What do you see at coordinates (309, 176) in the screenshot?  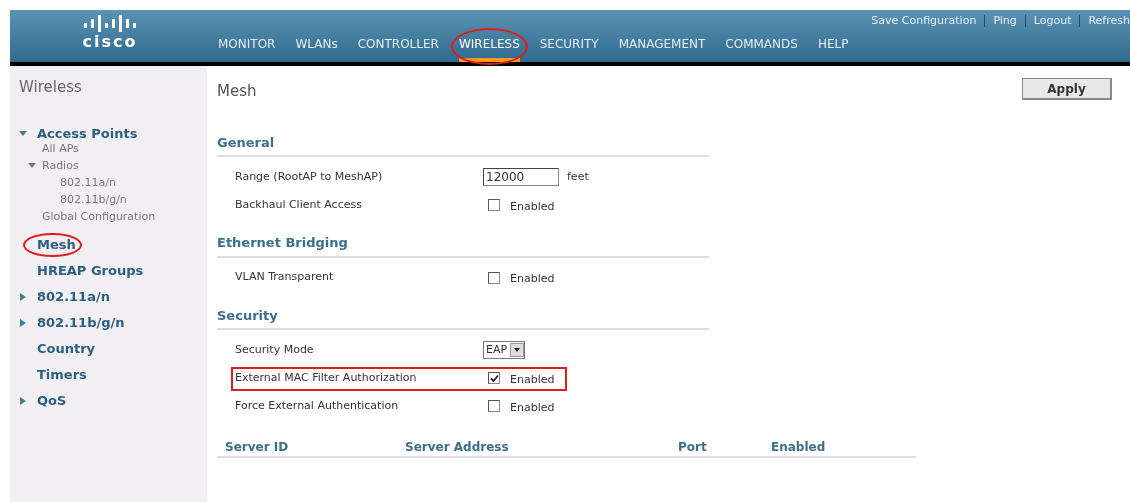 I see `field-label: Range (RootAP to MeshAP)` at bounding box center [309, 176].